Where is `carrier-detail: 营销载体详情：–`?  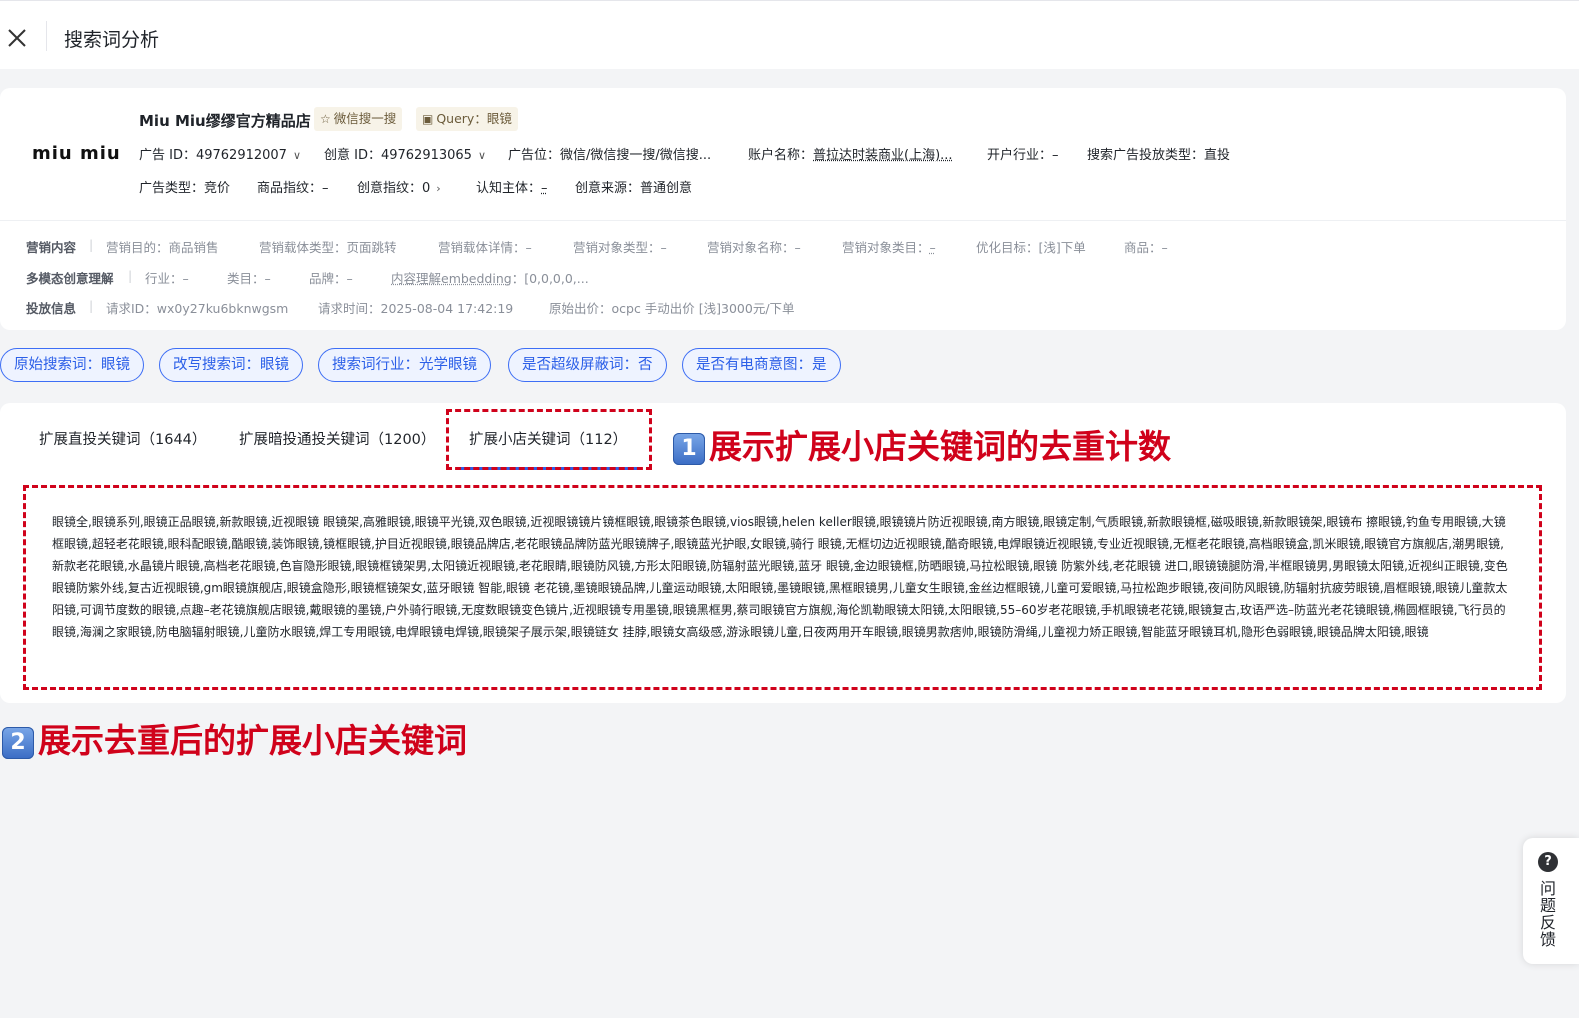
carrier-detail: 营销载体详情：– is located at coordinates (485, 247).